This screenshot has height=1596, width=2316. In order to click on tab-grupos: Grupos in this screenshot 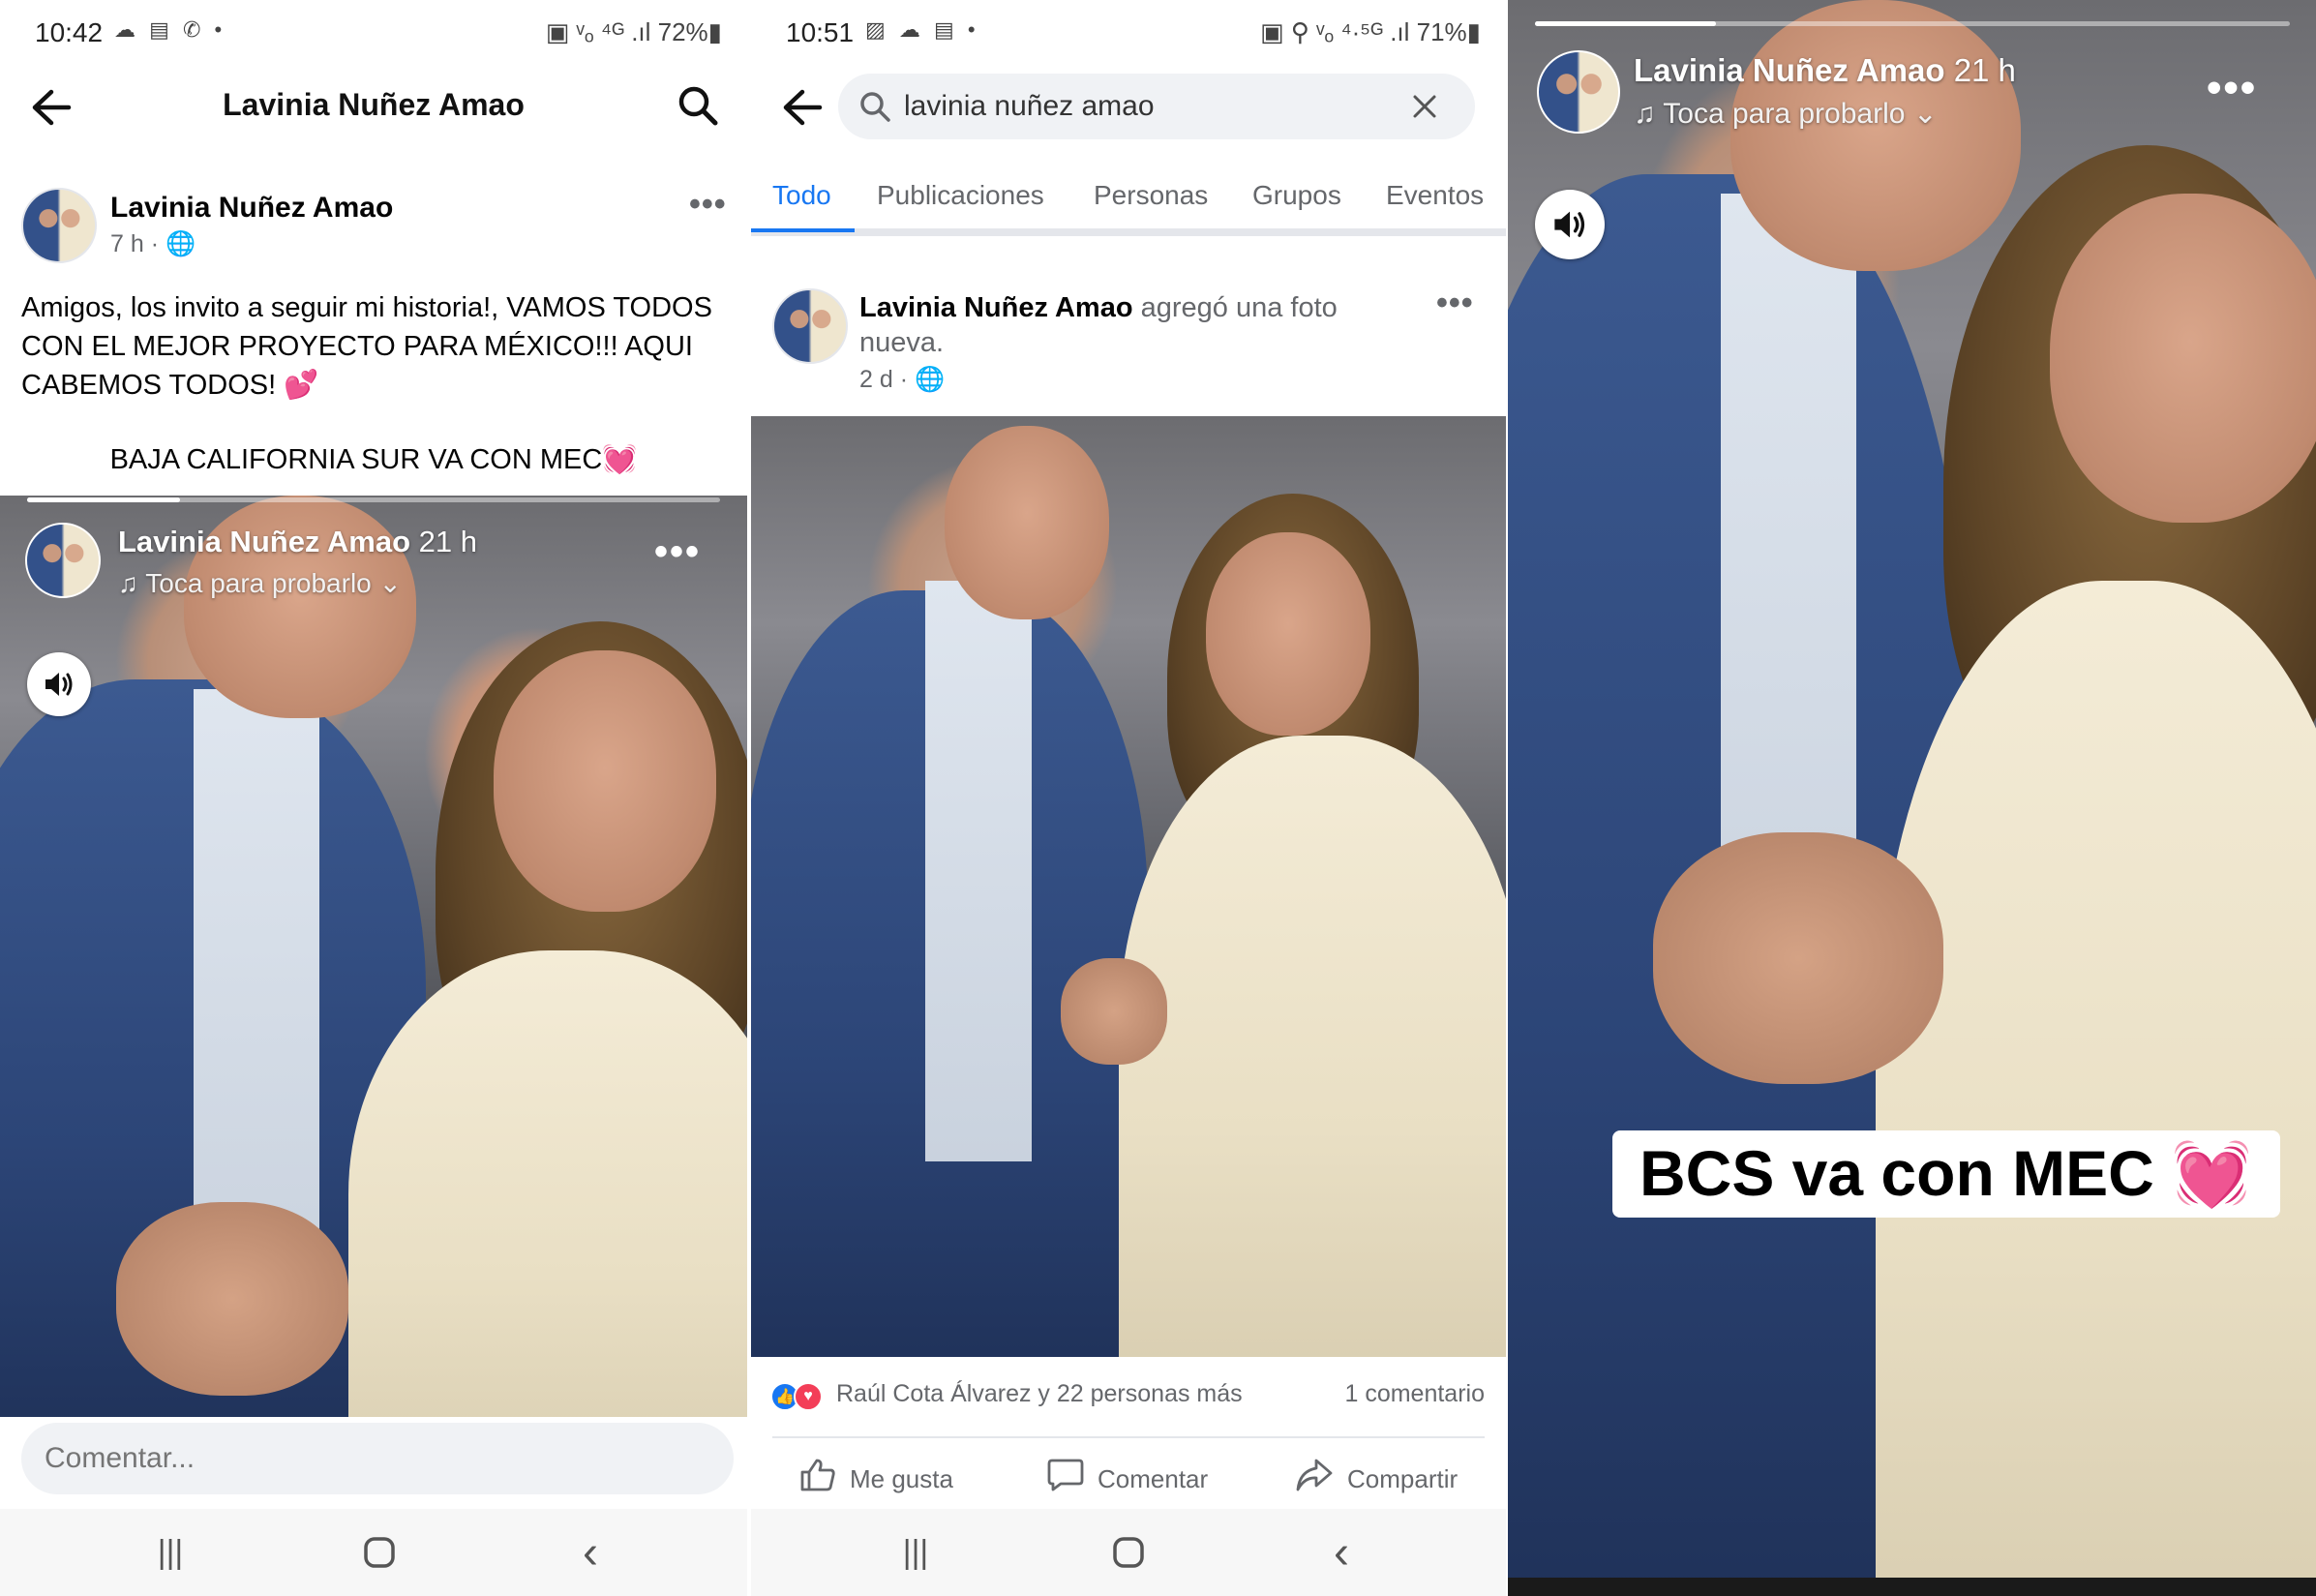, I will do `click(1296, 195)`.